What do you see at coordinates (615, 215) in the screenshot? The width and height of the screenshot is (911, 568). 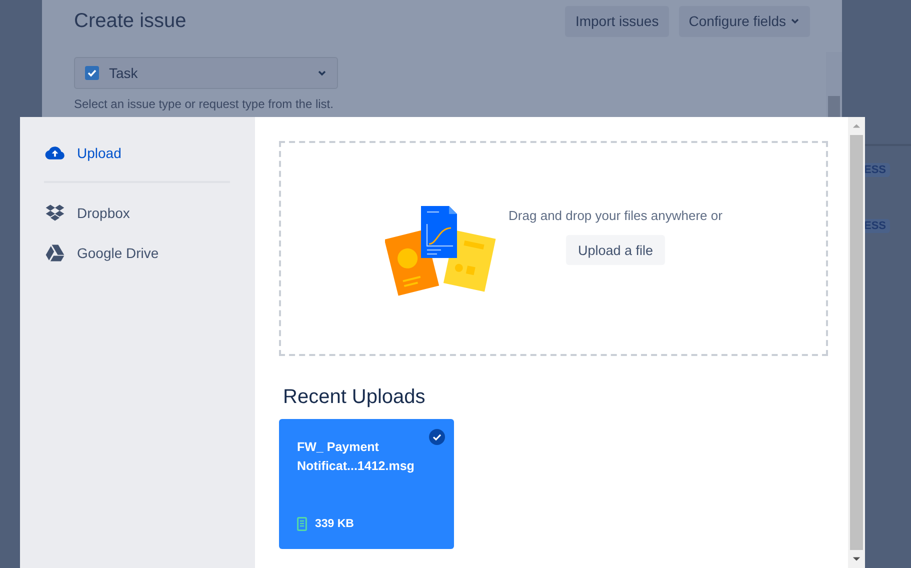 I see `drop-prompt: Drag and drop your files anywhere or` at bounding box center [615, 215].